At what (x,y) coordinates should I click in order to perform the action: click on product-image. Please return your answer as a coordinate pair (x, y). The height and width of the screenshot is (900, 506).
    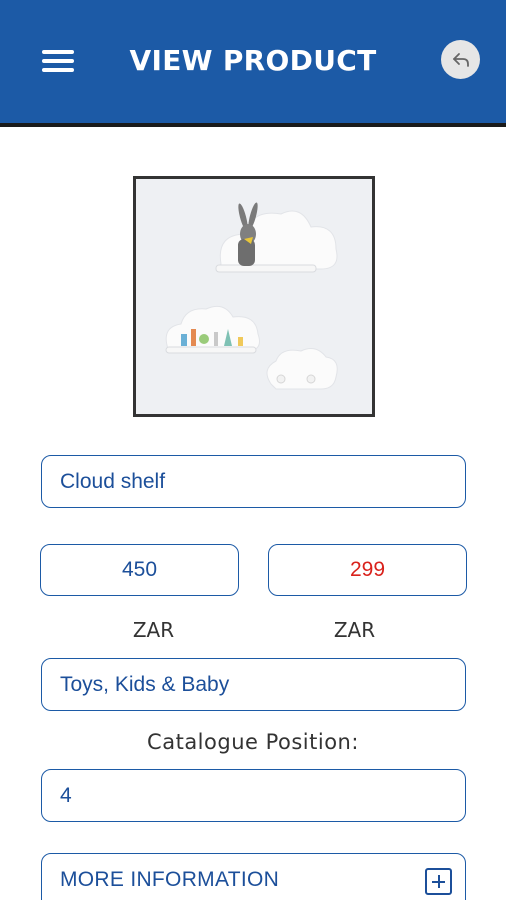
    Looking at the image, I should click on (254, 296).